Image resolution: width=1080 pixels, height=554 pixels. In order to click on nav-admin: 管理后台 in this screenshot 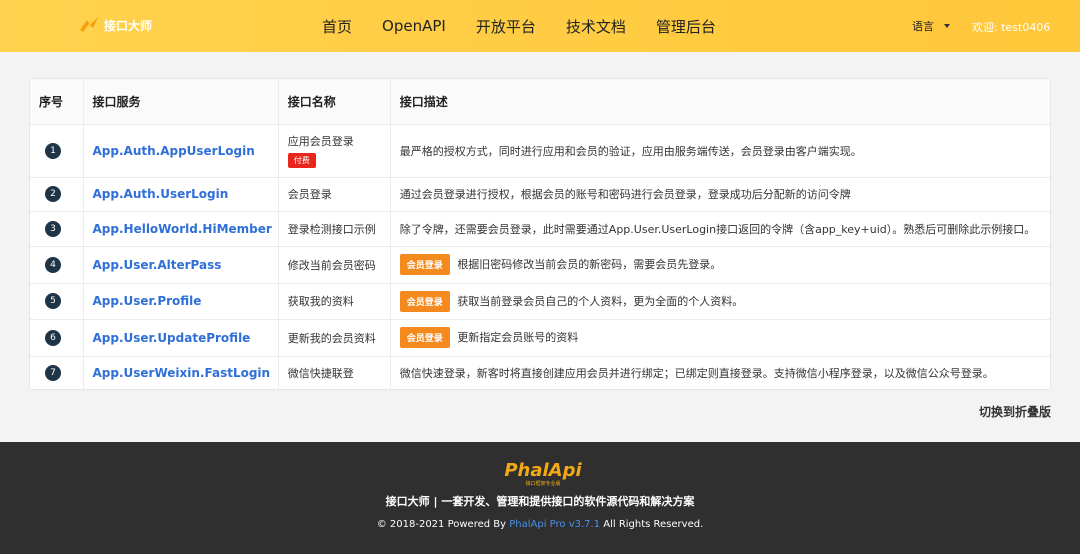, I will do `click(686, 26)`.